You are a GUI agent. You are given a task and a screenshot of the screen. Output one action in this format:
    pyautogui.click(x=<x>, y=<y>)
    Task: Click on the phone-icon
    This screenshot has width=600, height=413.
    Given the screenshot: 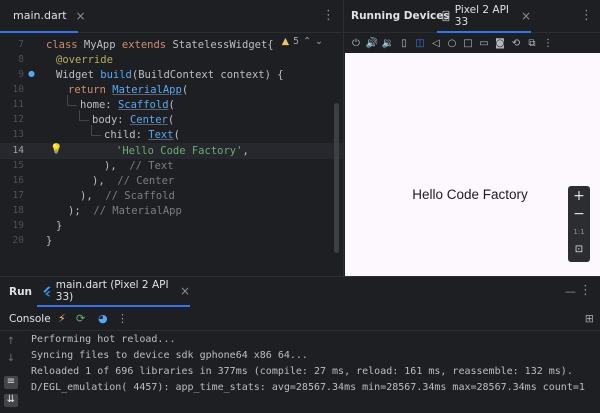 What is the action you would take?
    pyautogui.click(x=446, y=15)
    